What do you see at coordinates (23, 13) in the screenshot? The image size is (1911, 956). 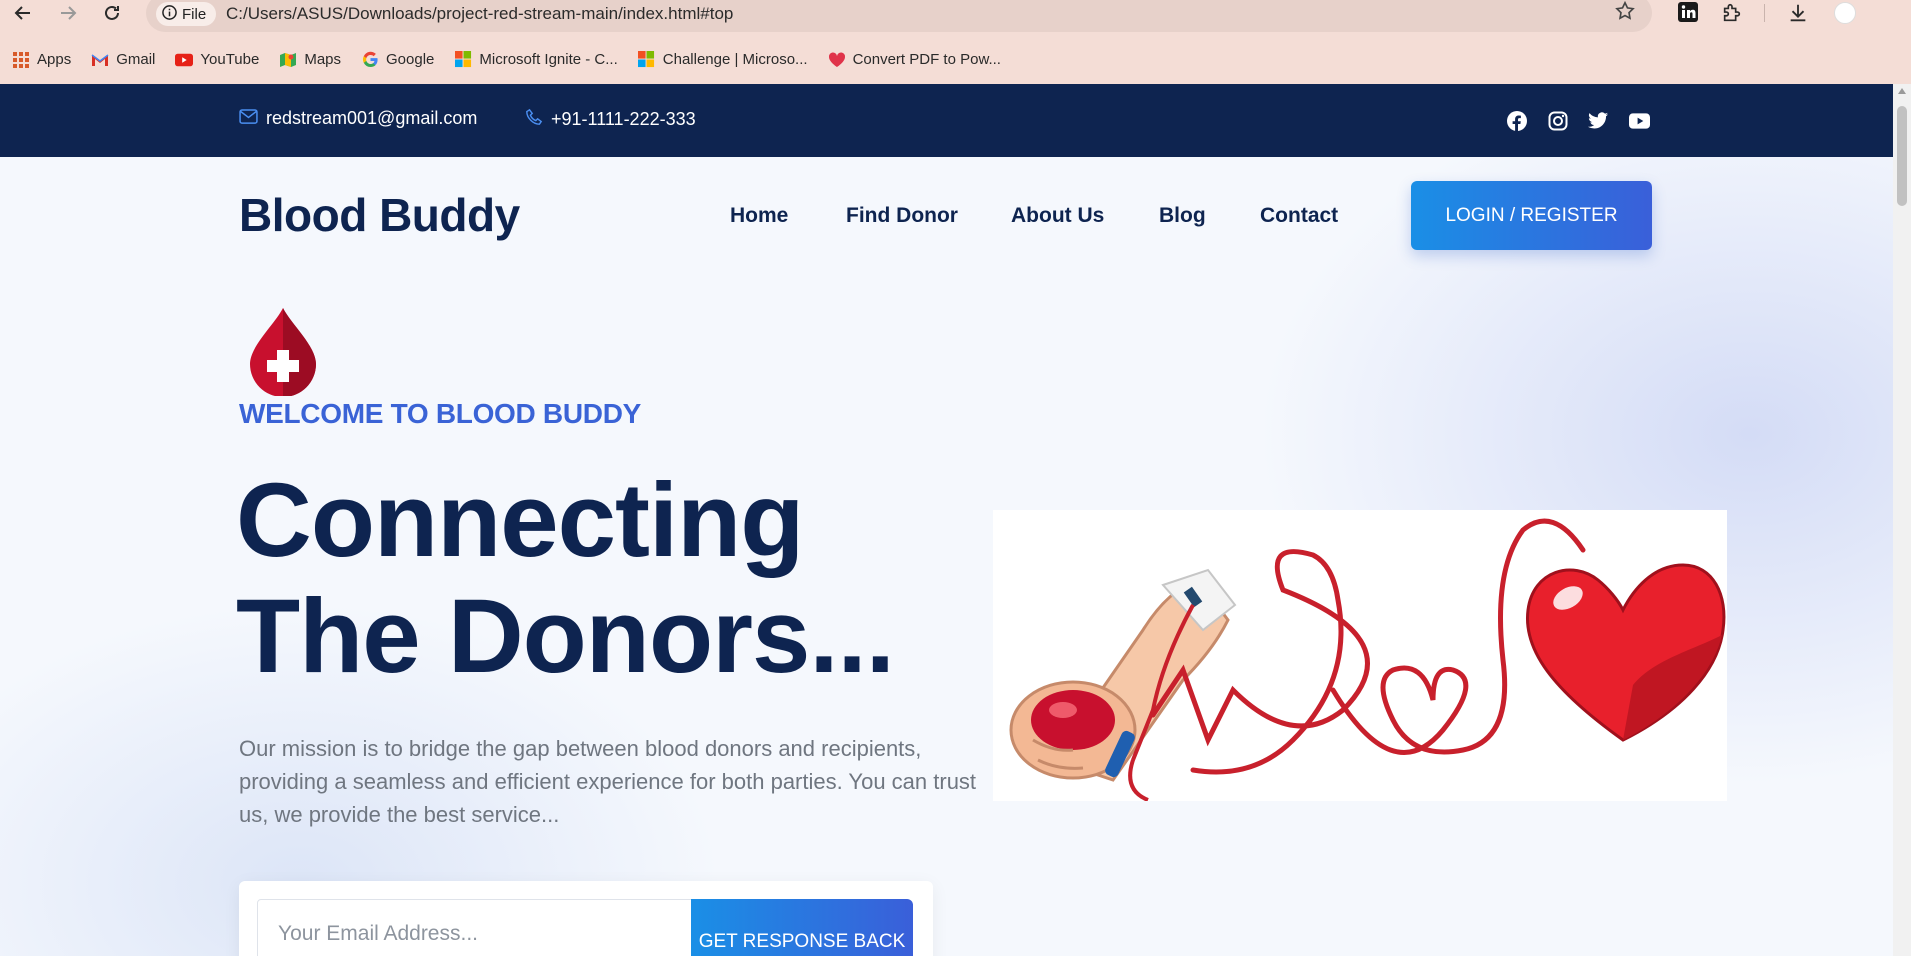 I see `back-icon` at bounding box center [23, 13].